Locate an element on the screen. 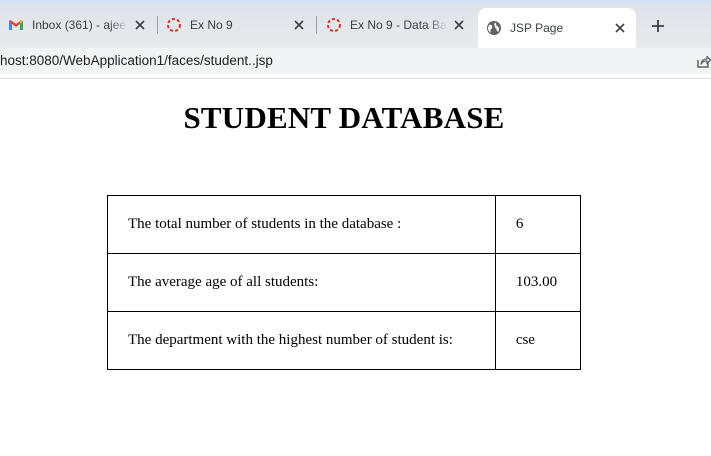 Image resolution: width=711 pixels, height=456 pixels. tab-divider is located at coordinates (316, 25).